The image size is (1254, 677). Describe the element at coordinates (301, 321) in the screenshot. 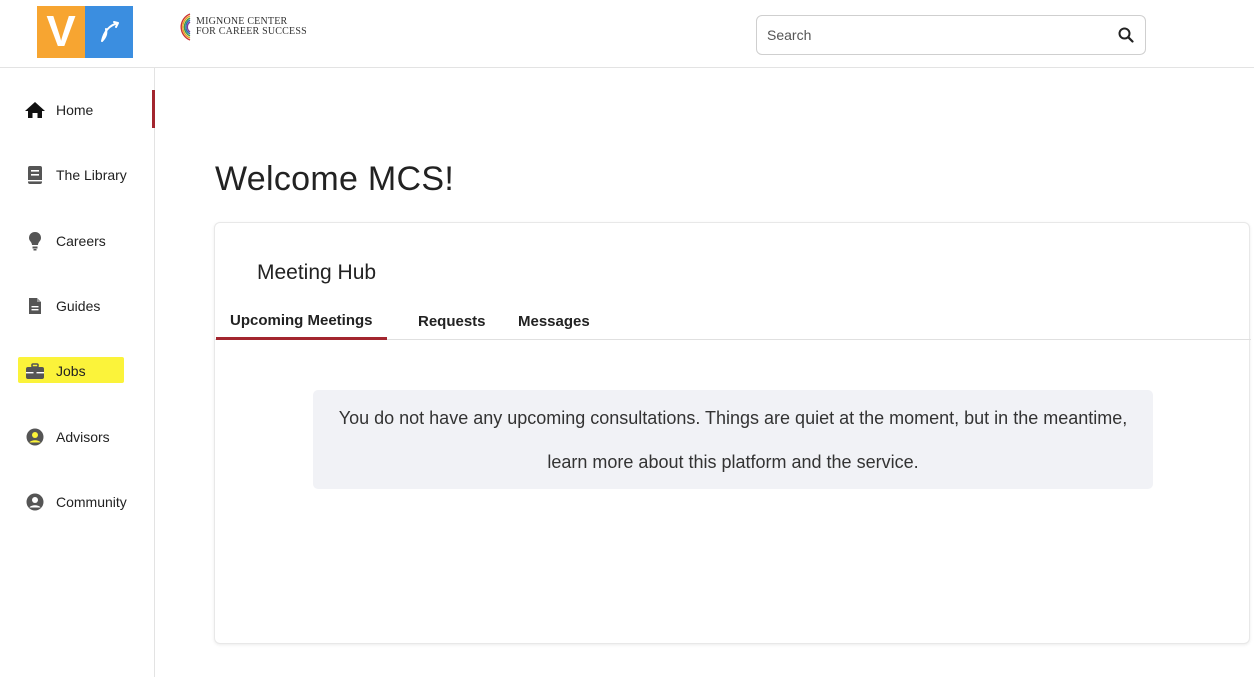

I see `tab-upcoming-meetings: Upcoming Meetings` at that location.